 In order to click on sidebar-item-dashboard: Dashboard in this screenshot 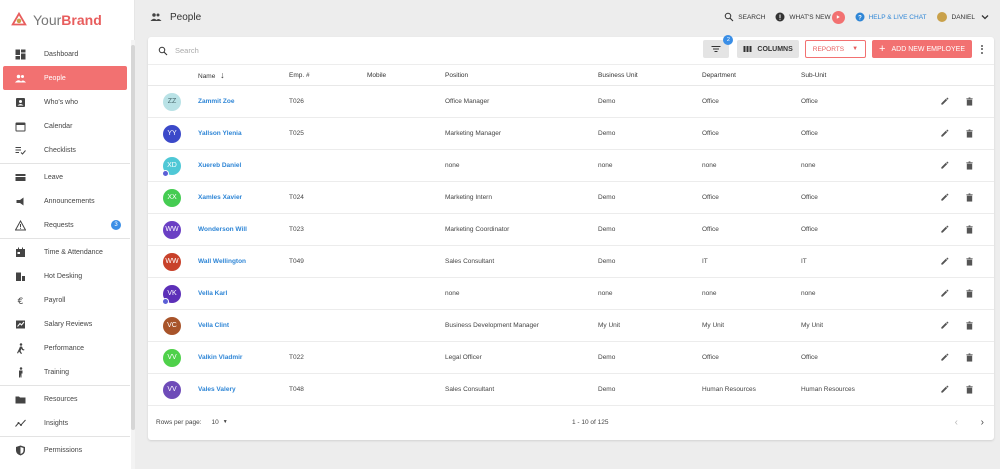, I will do `click(65, 54)`.